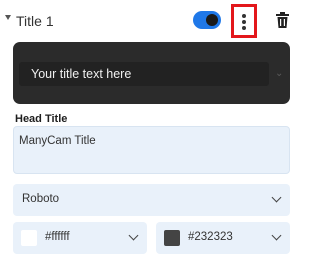 This screenshot has height=255, width=320. What do you see at coordinates (35, 21) in the screenshot?
I see `layer-title: Title 1` at bounding box center [35, 21].